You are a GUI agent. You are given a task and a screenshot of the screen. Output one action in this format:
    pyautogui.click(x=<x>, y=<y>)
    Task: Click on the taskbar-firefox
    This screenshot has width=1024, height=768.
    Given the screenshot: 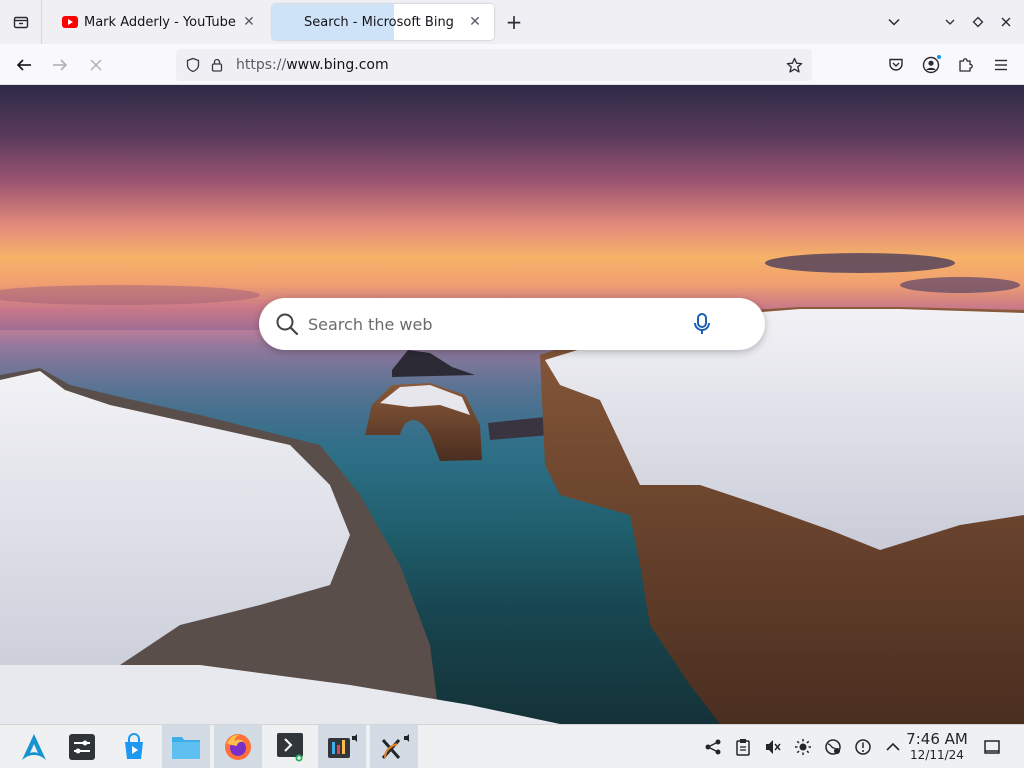 What is the action you would take?
    pyautogui.click(x=238, y=746)
    